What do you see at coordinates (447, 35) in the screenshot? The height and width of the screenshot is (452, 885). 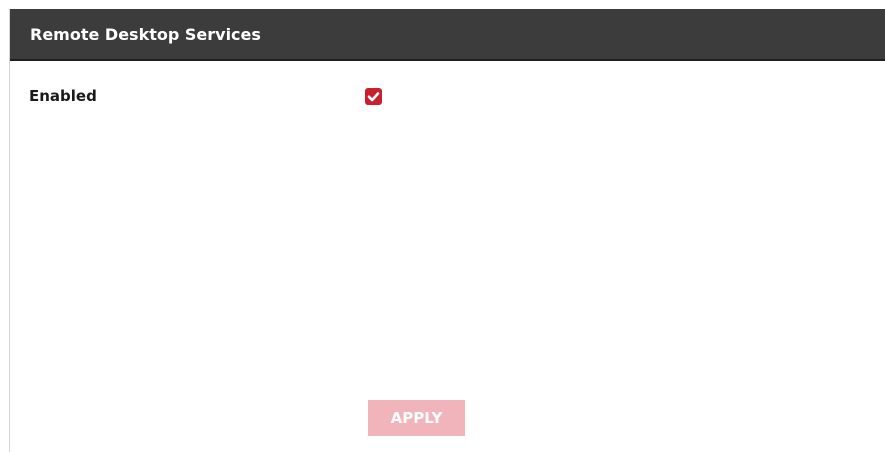 I see `panel-header: Remote Desktop Services` at bounding box center [447, 35].